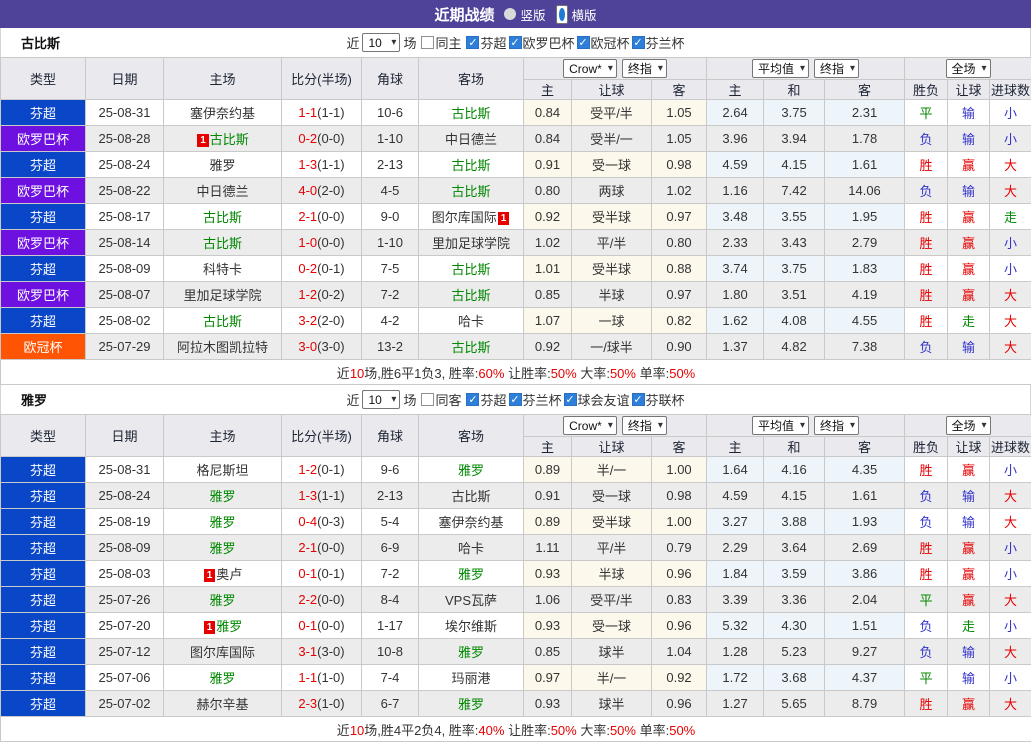  I want to click on avg-draw: 4.15, so click(794, 165).